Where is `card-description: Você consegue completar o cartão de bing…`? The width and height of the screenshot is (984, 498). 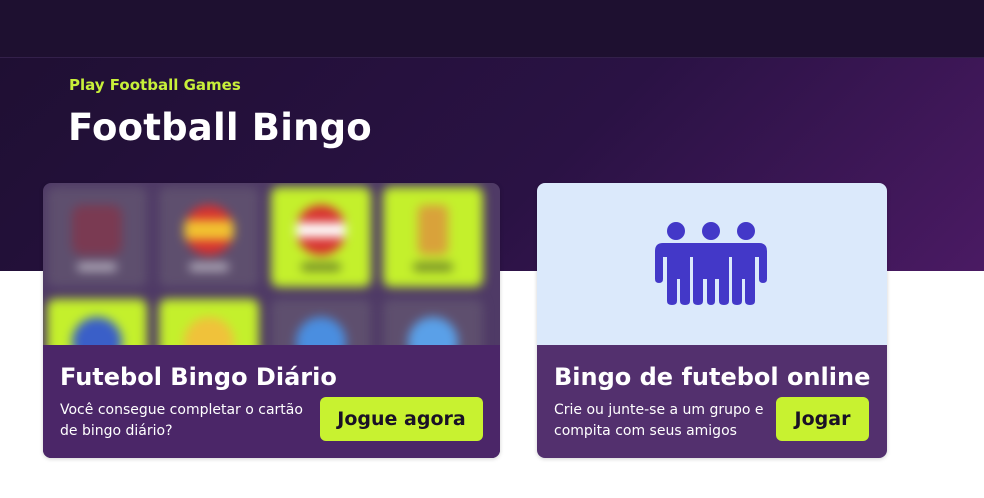 card-description: Você consegue completar o cartão de bing… is located at coordinates (181, 420).